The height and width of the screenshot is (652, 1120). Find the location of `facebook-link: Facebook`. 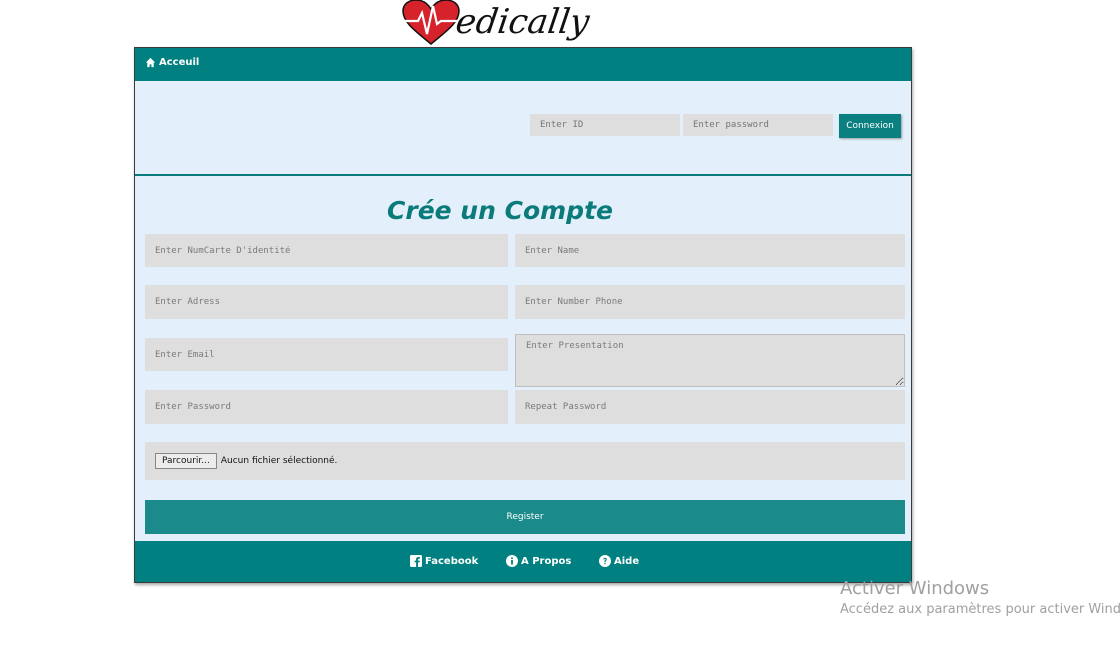

facebook-link: Facebook is located at coordinates (444, 561).